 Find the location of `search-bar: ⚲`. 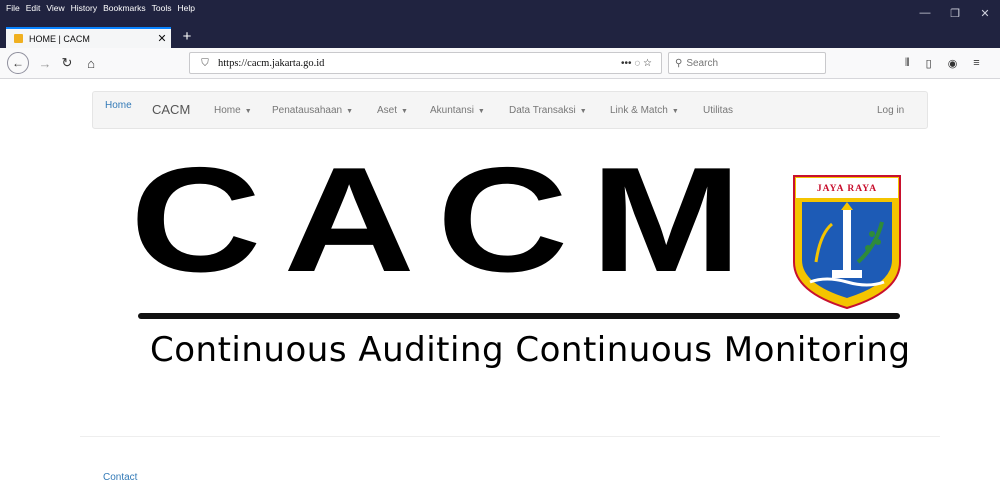

search-bar: ⚲ is located at coordinates (747, 63).